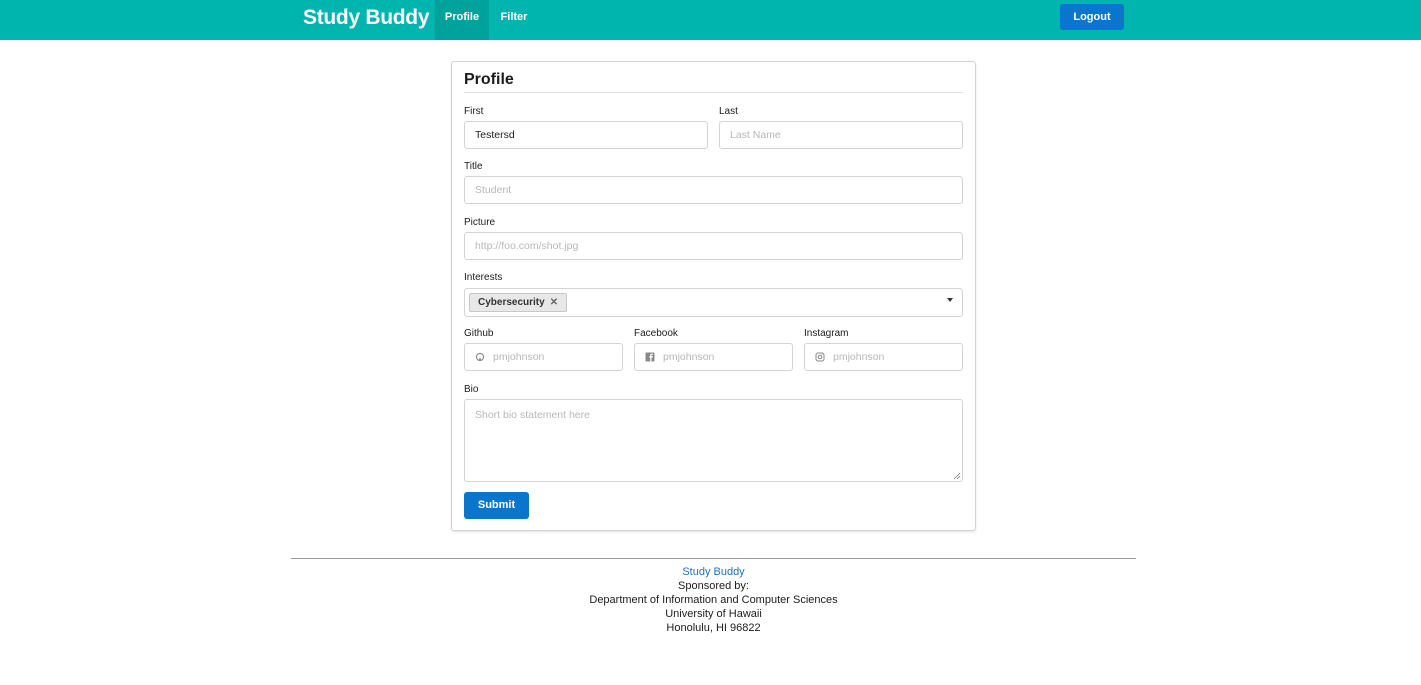 The image size is (1421, 685). I want to click on footer-study-buddy-link: Study Buddy, so click(713, 572).